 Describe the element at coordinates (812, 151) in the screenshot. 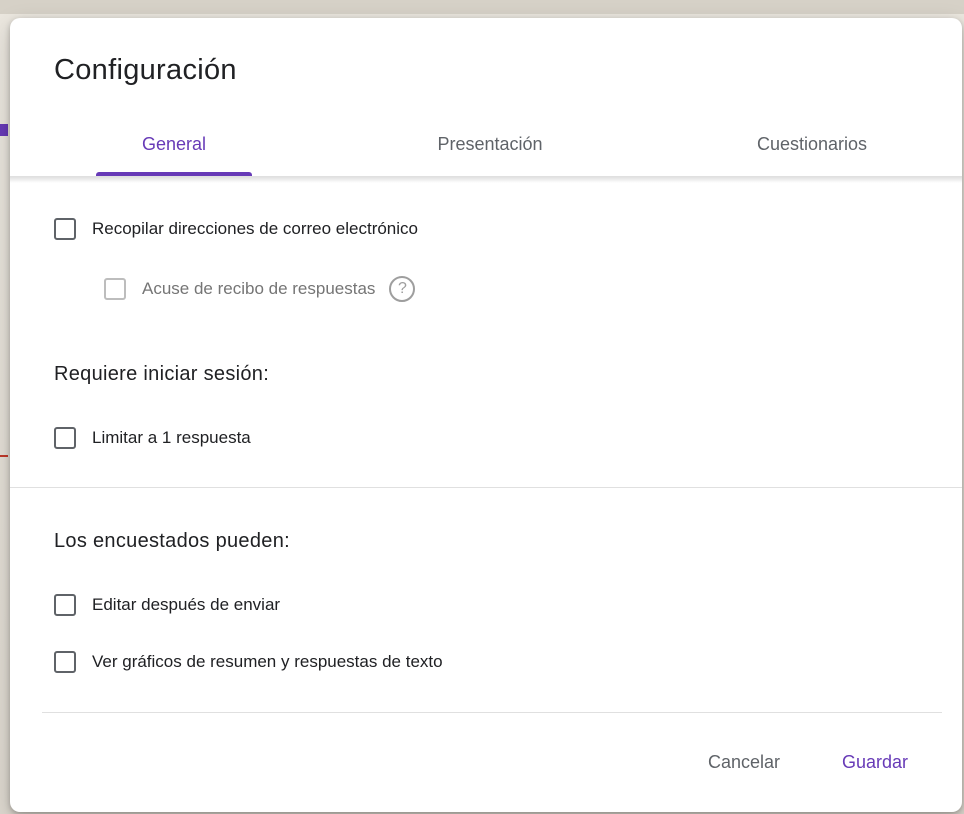

I see `tab-quizzes: Cuestionarios` at that location.